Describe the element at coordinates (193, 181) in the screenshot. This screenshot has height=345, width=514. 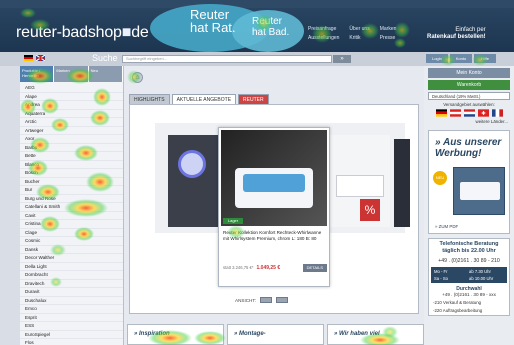
I see `product-tile-shower` at that location.